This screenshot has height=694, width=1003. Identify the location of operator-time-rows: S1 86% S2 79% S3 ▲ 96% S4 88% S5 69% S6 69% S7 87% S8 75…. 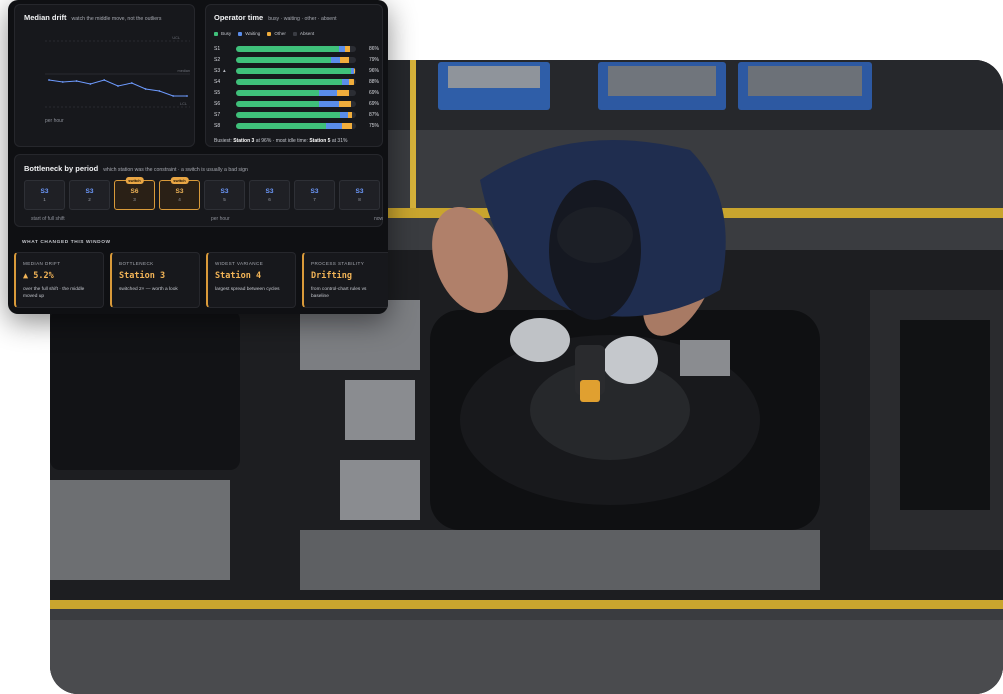
(296, 87).